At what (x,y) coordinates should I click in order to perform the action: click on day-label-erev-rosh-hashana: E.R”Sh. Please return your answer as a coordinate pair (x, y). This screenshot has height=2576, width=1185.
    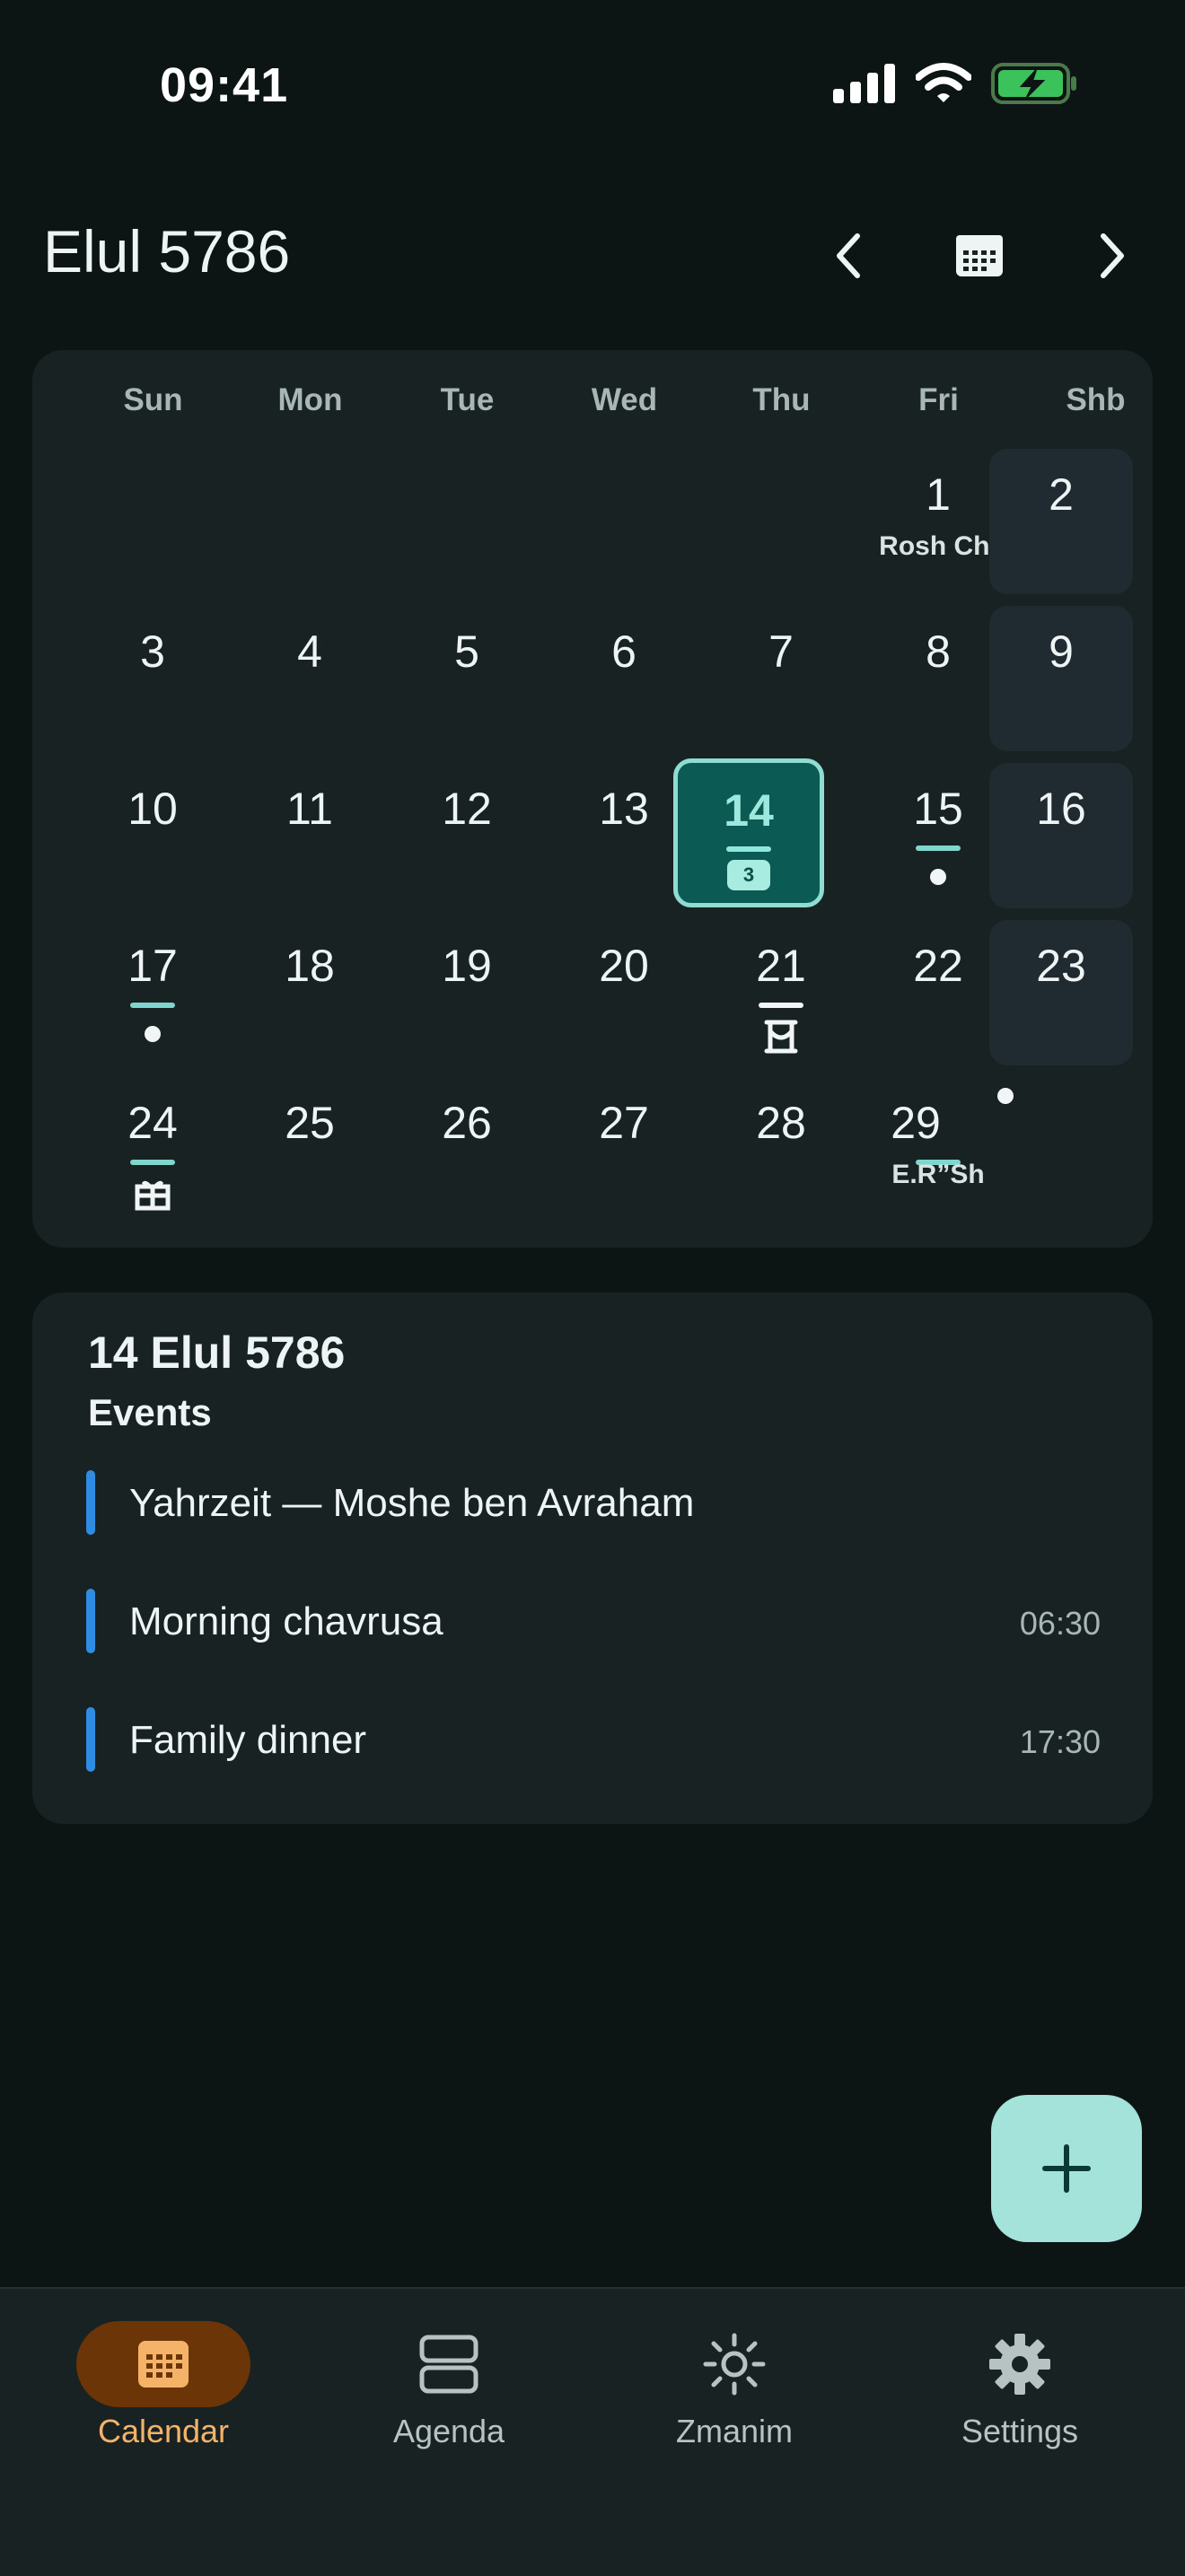
    Looking at the image, I should click on (938, 1174).